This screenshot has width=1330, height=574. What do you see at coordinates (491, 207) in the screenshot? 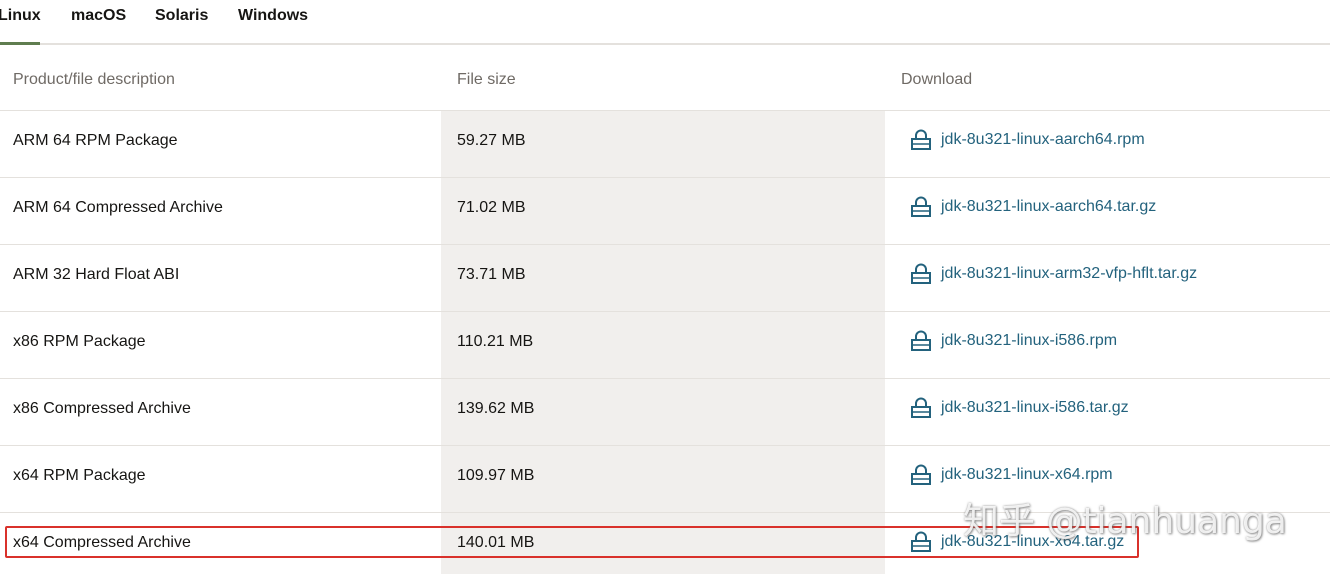
I see `file-size: 71.02 MB` at bounding box center [491, 207].